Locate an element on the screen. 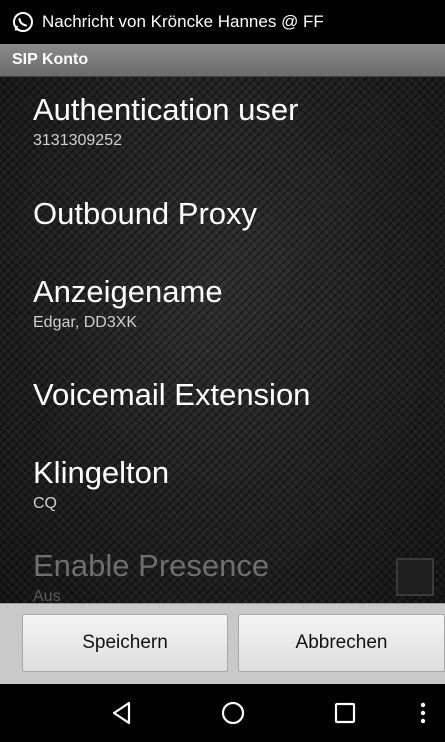 Image resolution: width=445 pixels, height=742 pixels. page-title: SIP Konto is located at coordinates (50, 59).